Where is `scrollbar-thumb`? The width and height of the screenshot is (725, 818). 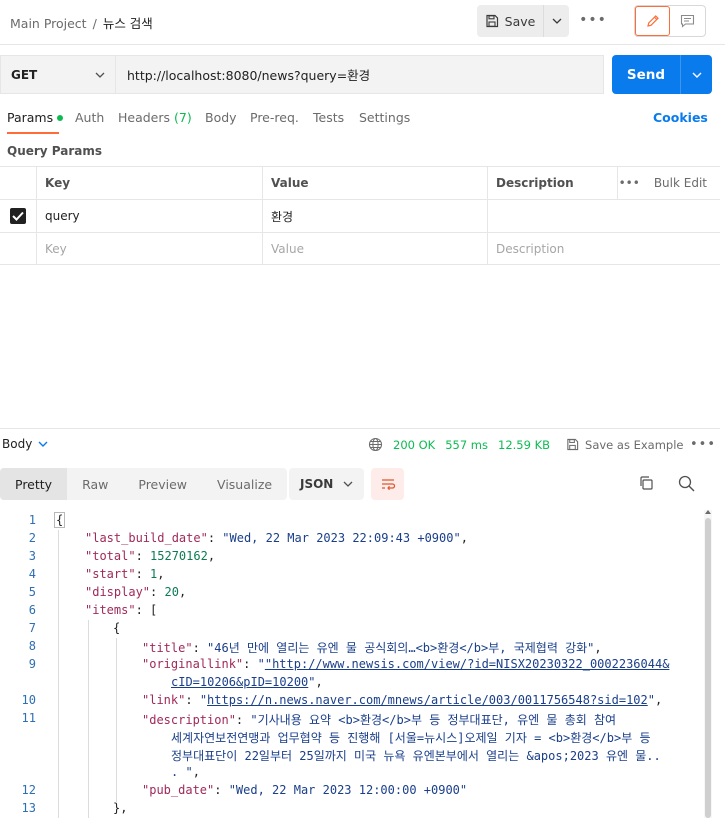
scrollbar-thumb is located at coordinates (708, 668).